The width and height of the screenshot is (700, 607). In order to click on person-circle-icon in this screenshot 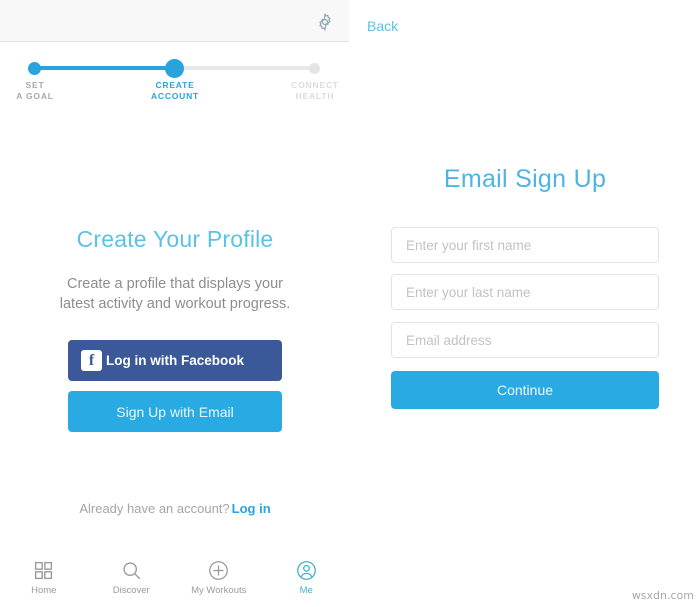, I will do `click(306, 570)`.